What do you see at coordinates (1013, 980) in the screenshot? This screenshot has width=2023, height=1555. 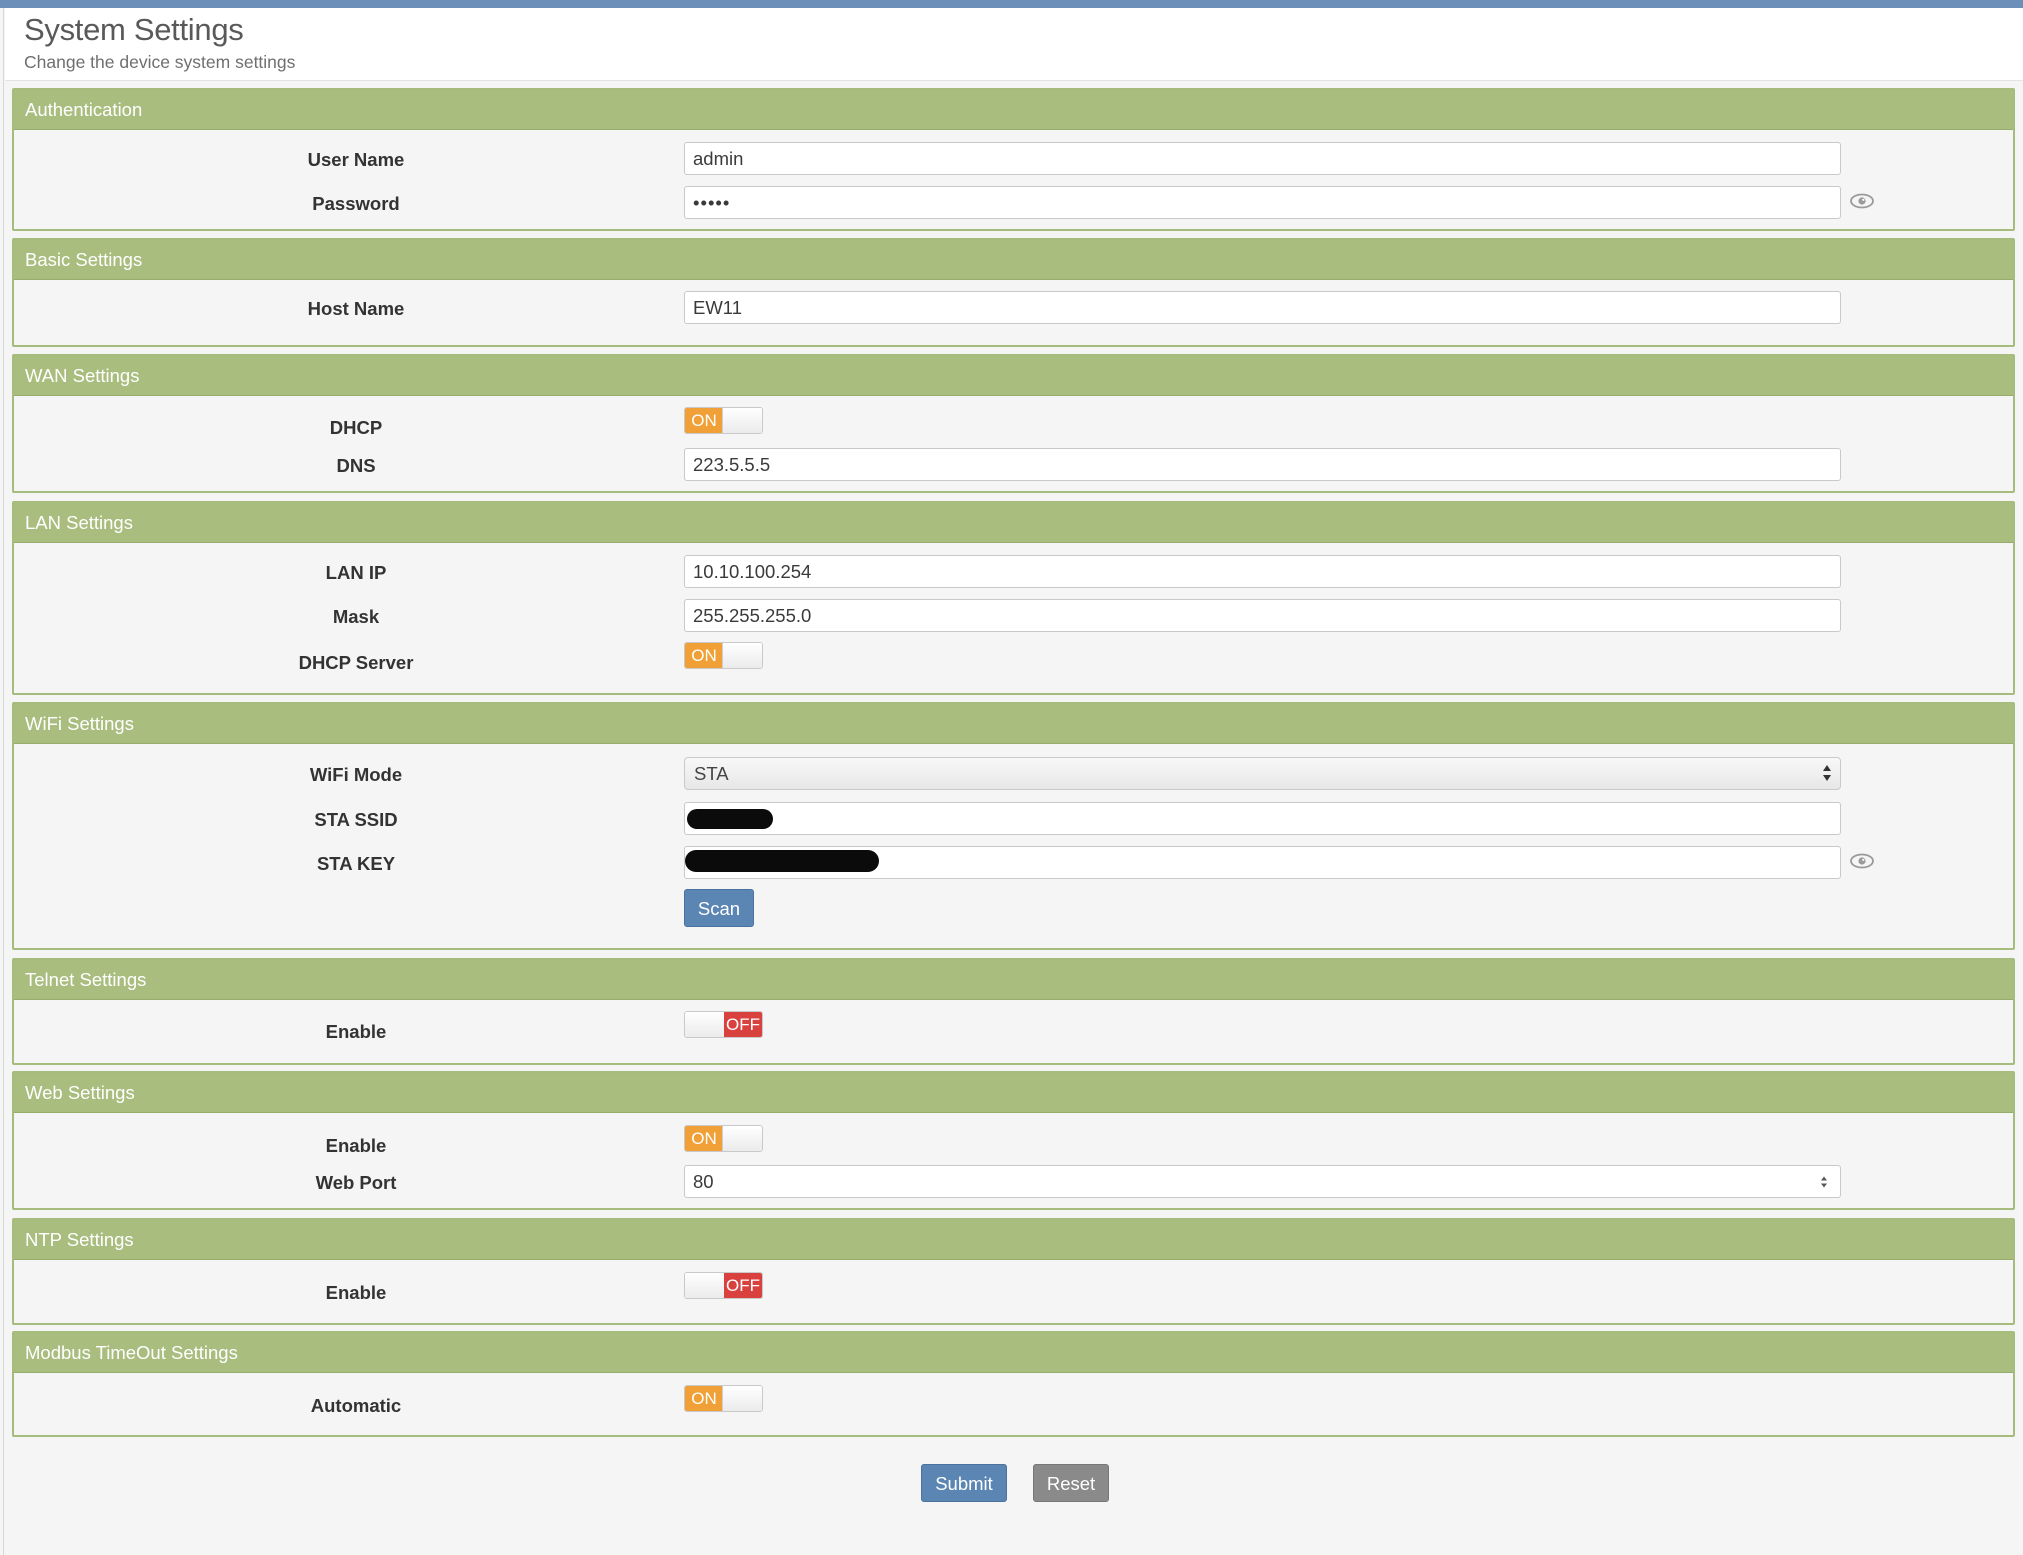 I see `panel-heading: Telnet Settings` at bounding box center [1013, 980].